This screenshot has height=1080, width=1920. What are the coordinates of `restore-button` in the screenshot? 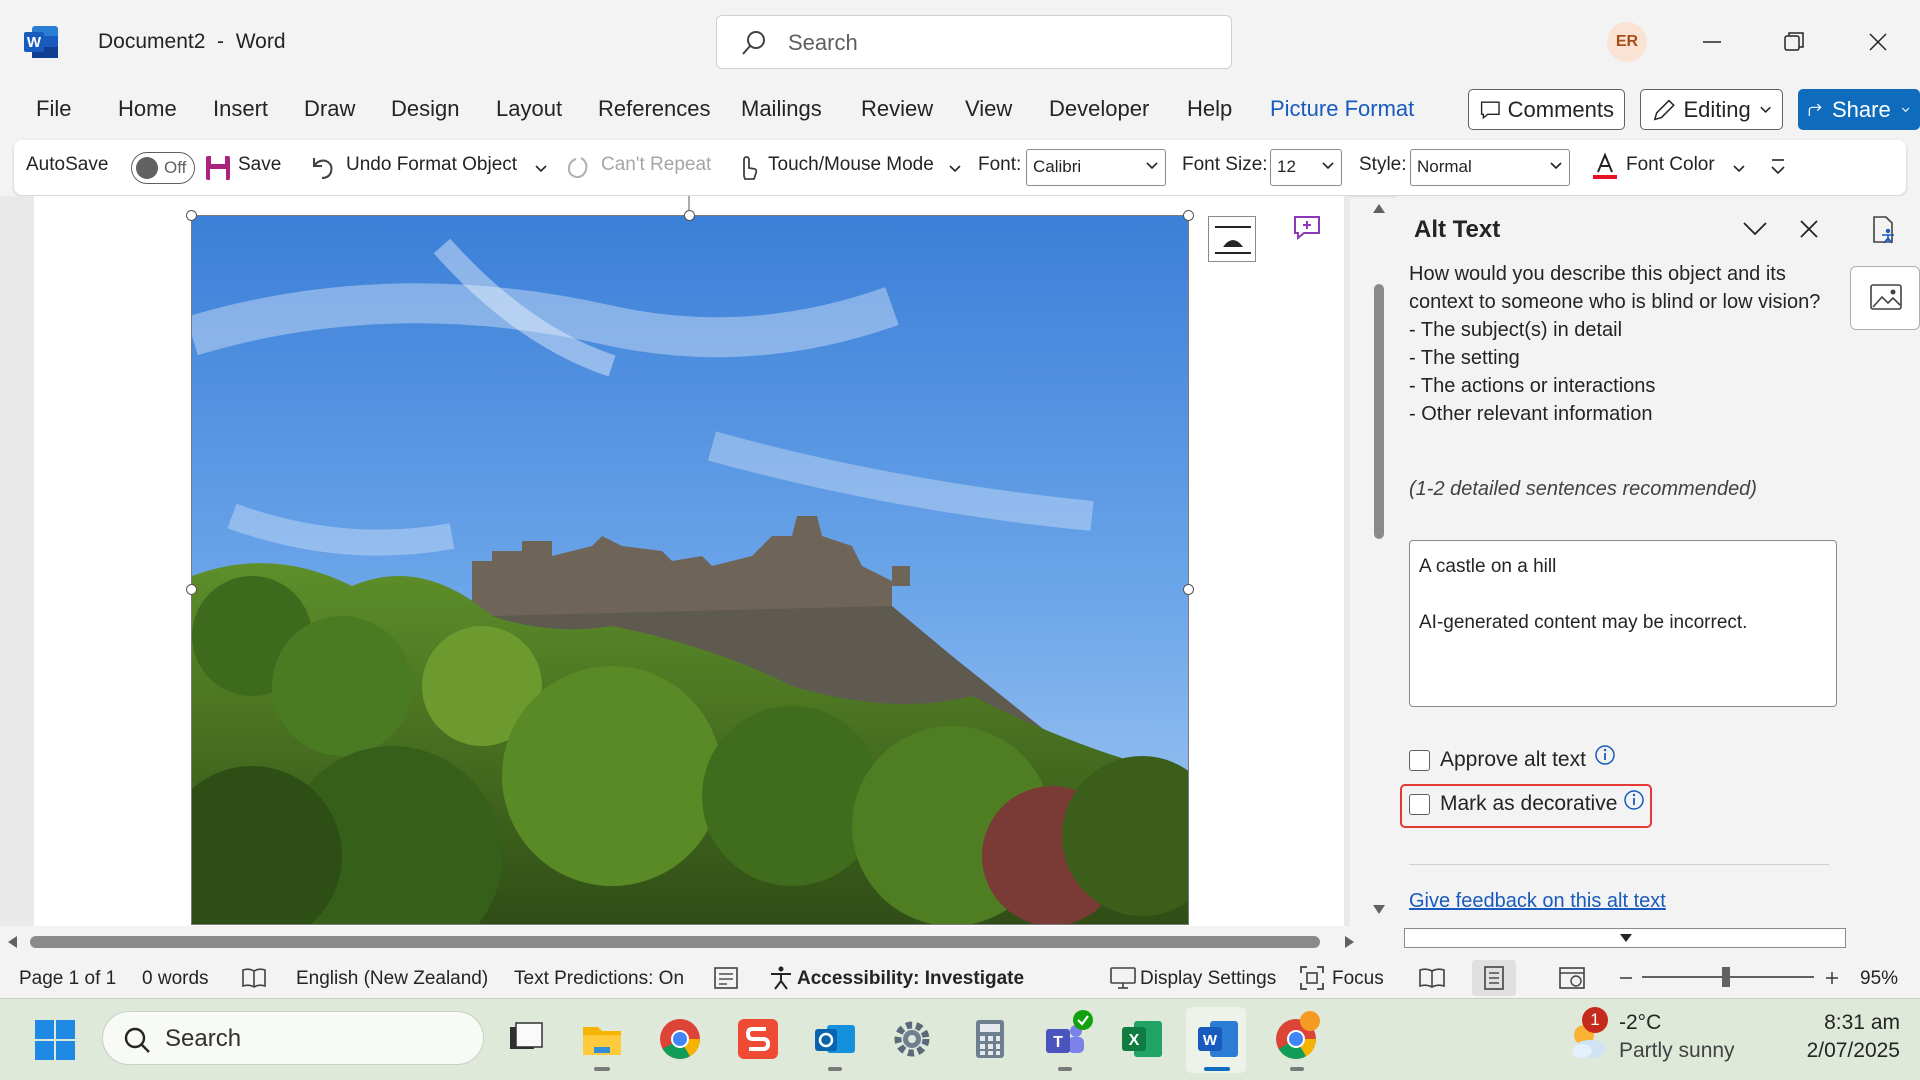 It's located at (1794, 42).